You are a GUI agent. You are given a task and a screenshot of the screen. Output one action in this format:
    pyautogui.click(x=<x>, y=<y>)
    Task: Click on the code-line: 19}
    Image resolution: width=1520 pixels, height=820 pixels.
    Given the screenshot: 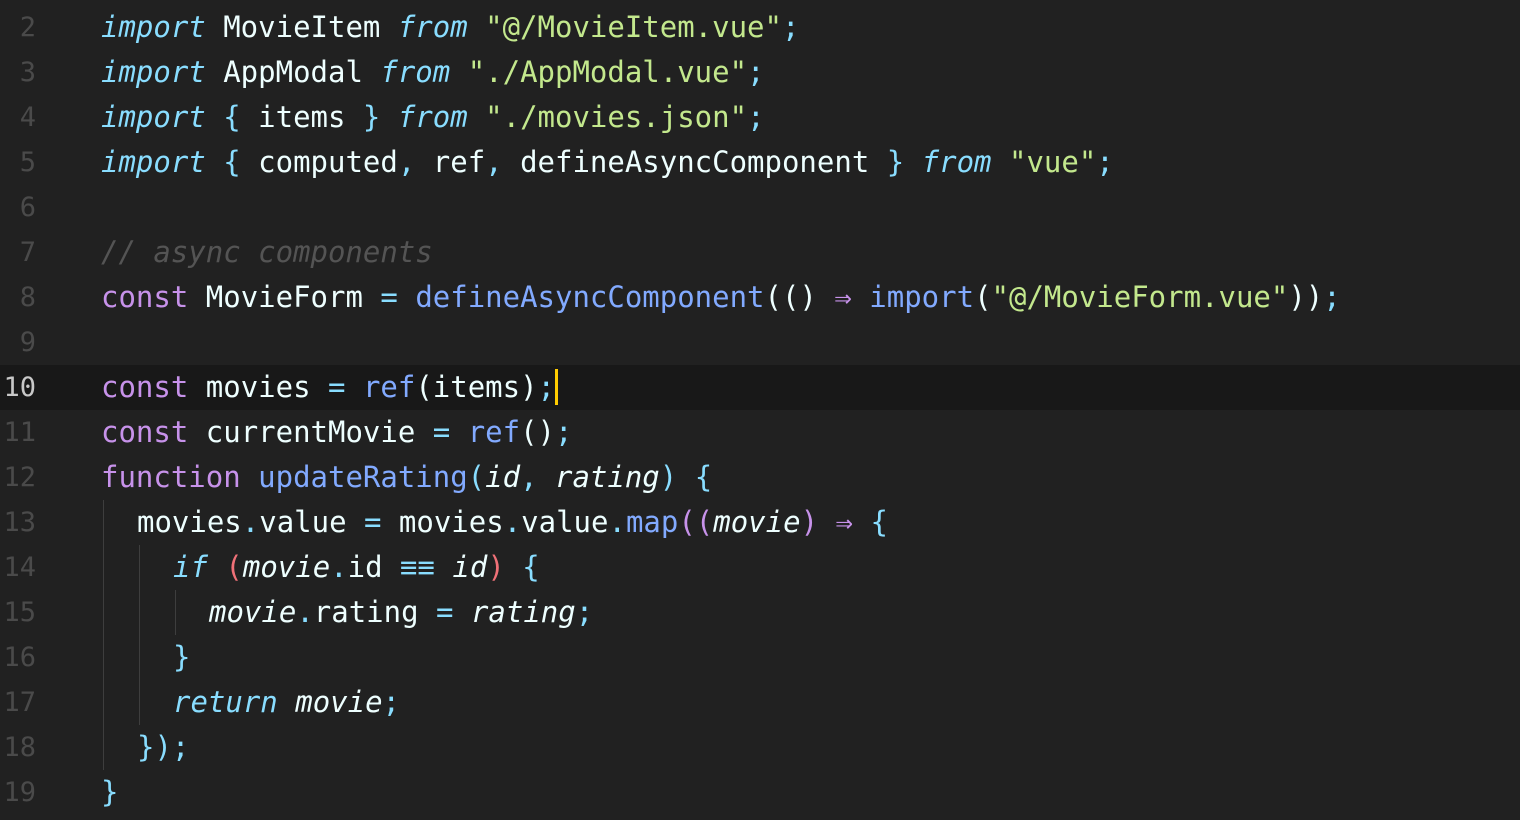 What is the action you would take?
    pyautogui.click(x=760, y=792)
    